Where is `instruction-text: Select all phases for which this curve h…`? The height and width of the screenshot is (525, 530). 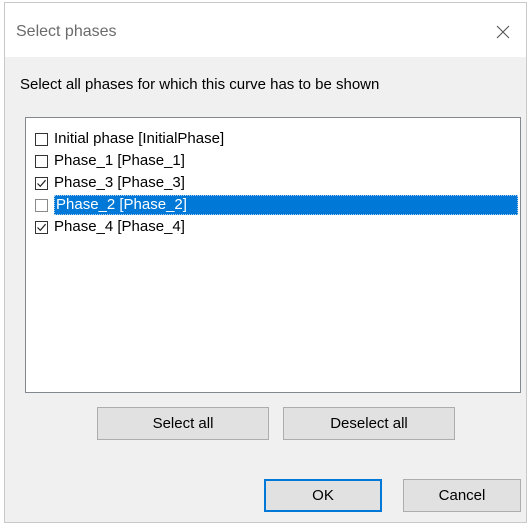 instruction-text: Select all phases for which this curve h… is located at coordinates (200, 84).